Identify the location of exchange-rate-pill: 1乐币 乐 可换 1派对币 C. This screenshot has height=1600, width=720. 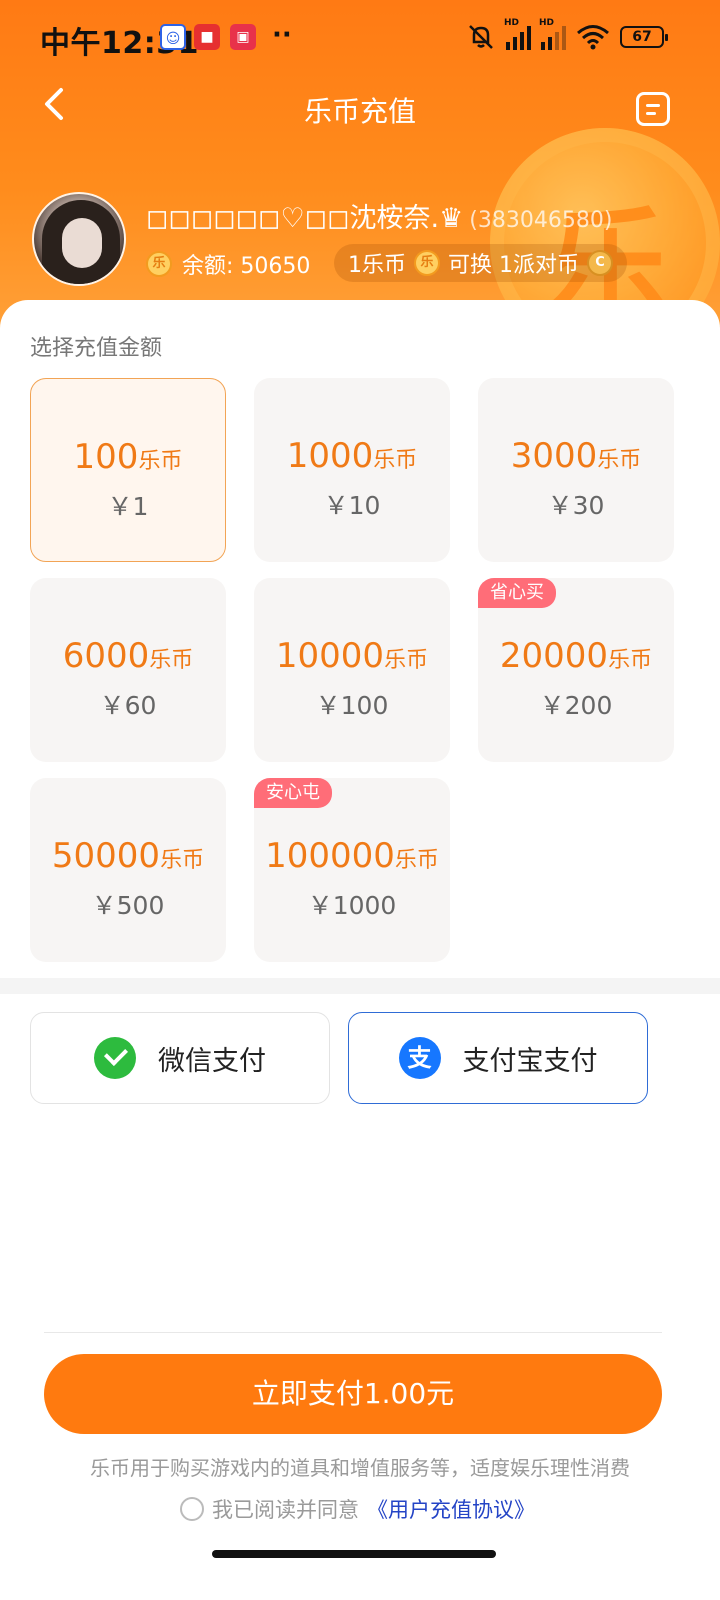
(480, 263).